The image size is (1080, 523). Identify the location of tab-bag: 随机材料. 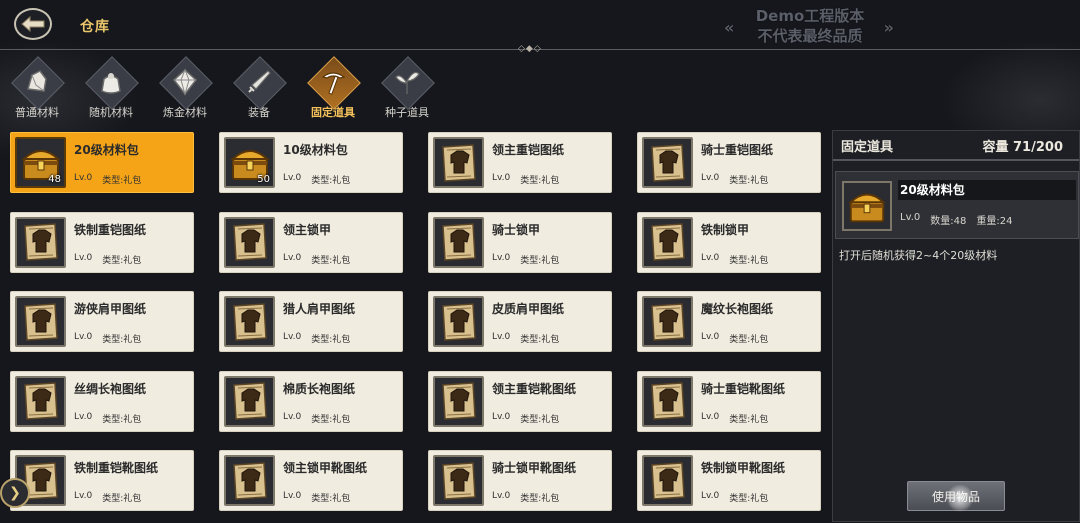
(111, 90).